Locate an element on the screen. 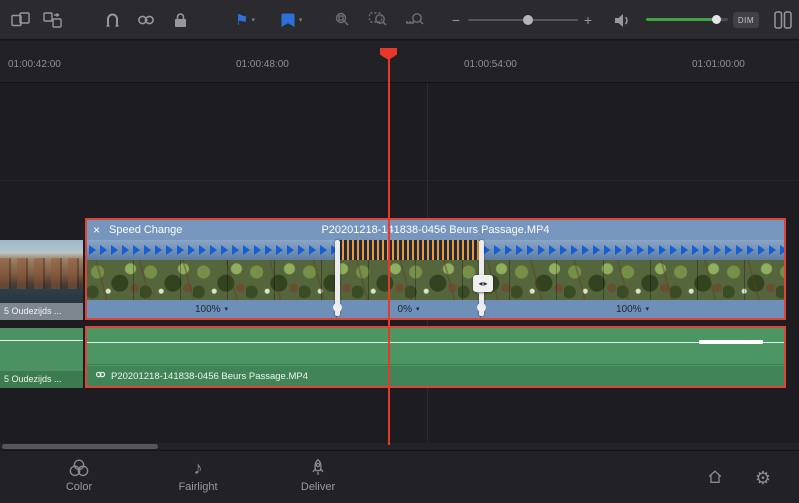 Image resolution: width=799 pixels, height=503 pixels. panel-toggle-button is located at coordinates (783, 20).